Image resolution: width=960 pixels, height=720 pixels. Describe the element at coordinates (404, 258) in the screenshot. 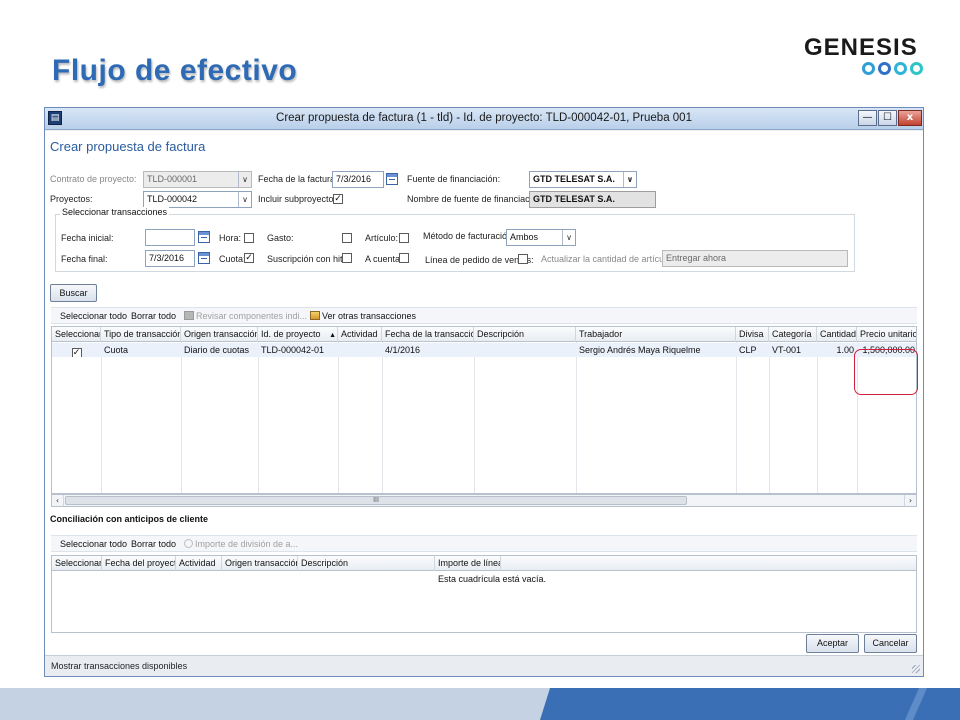

I see `a-cuenta-checkbox` at that location.